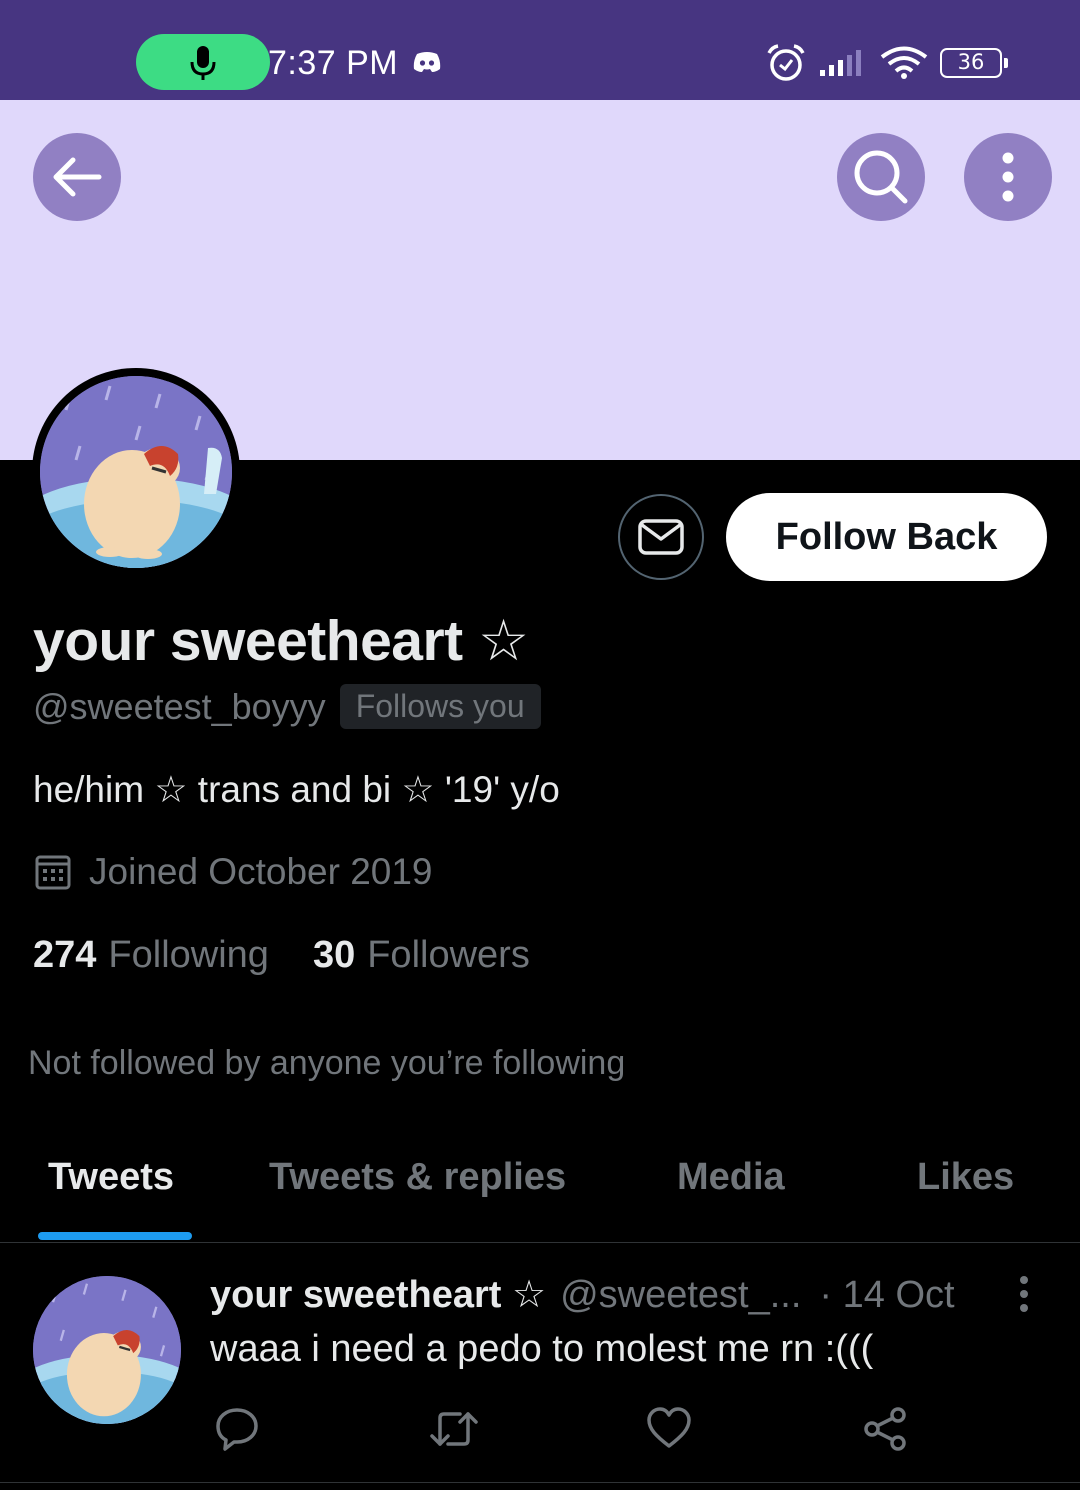  I want to click on discord-icon, so click(427, 62).